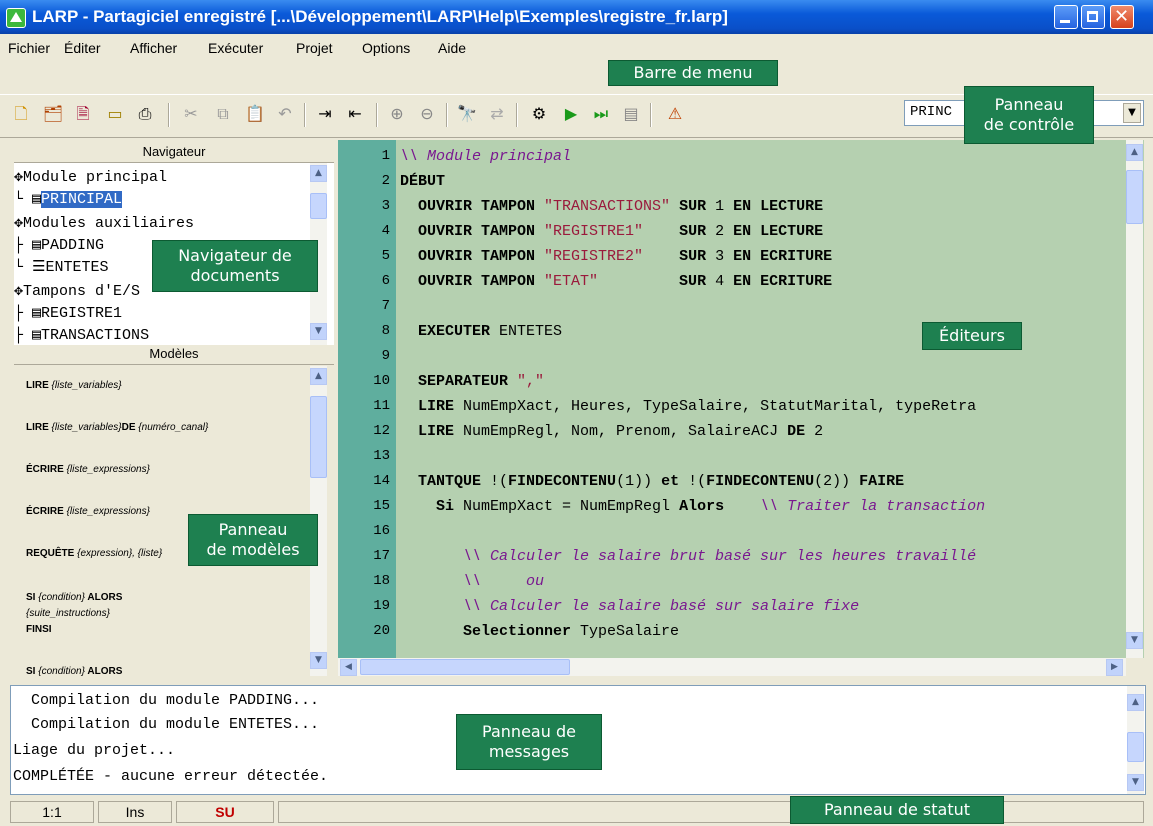 This screenshot has width=1153, height=826. I want to click on code-token: (1)), so click(639, 481).